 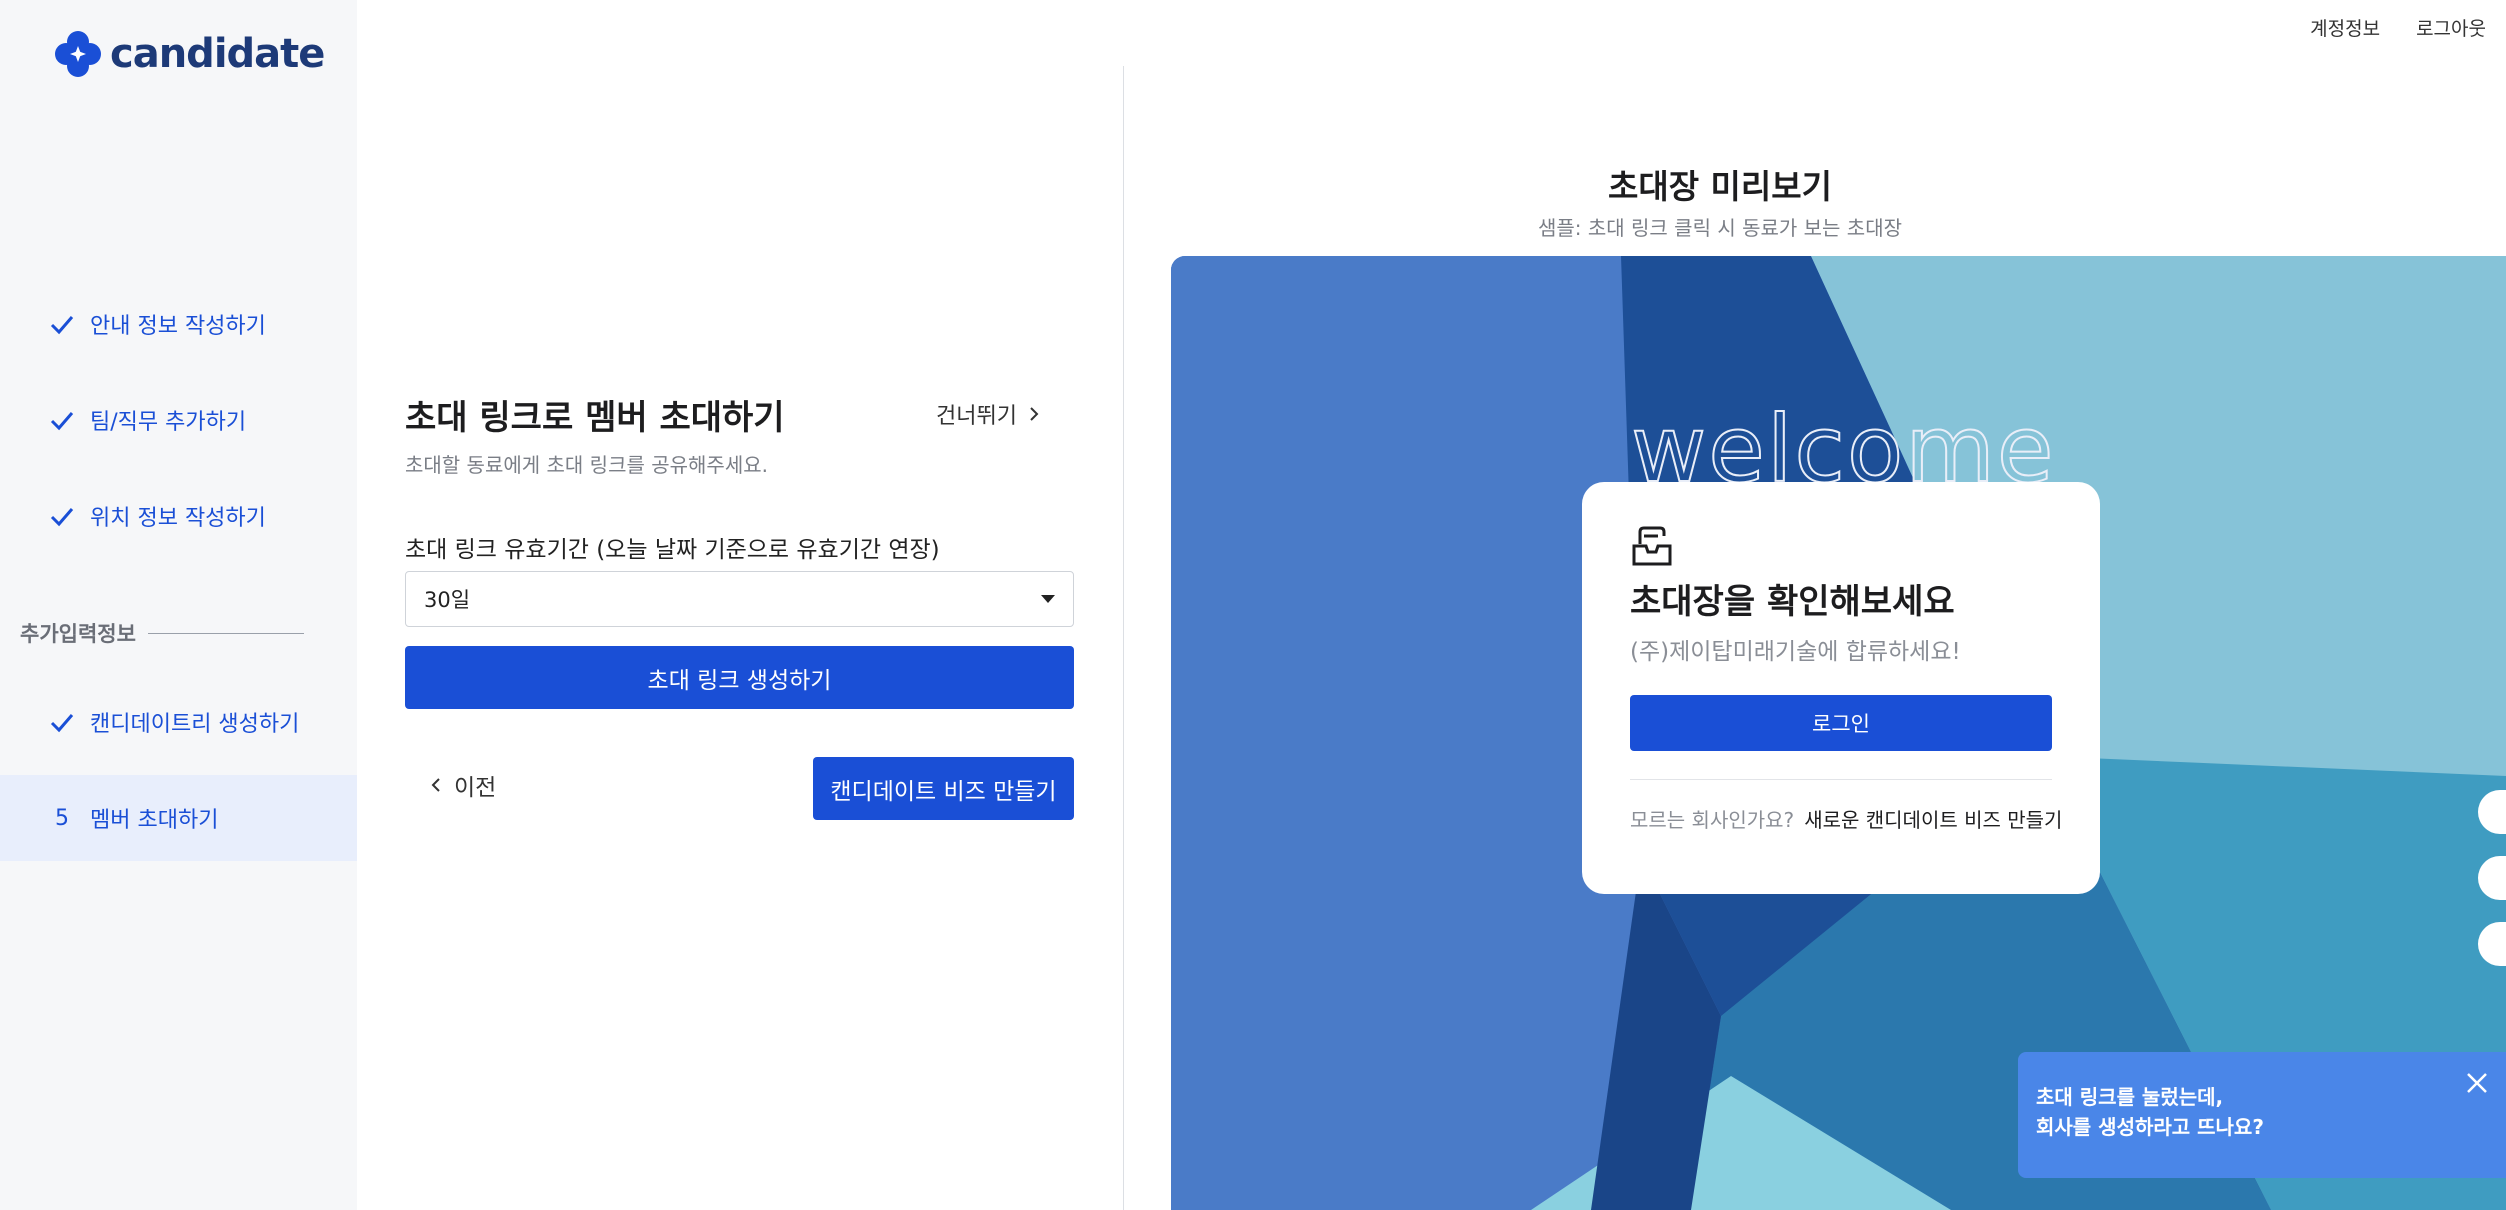 What do you see at coordinates (739, 599) in the screenshot?
I see `validity-select: 30일` at bounding box center [739, 599].